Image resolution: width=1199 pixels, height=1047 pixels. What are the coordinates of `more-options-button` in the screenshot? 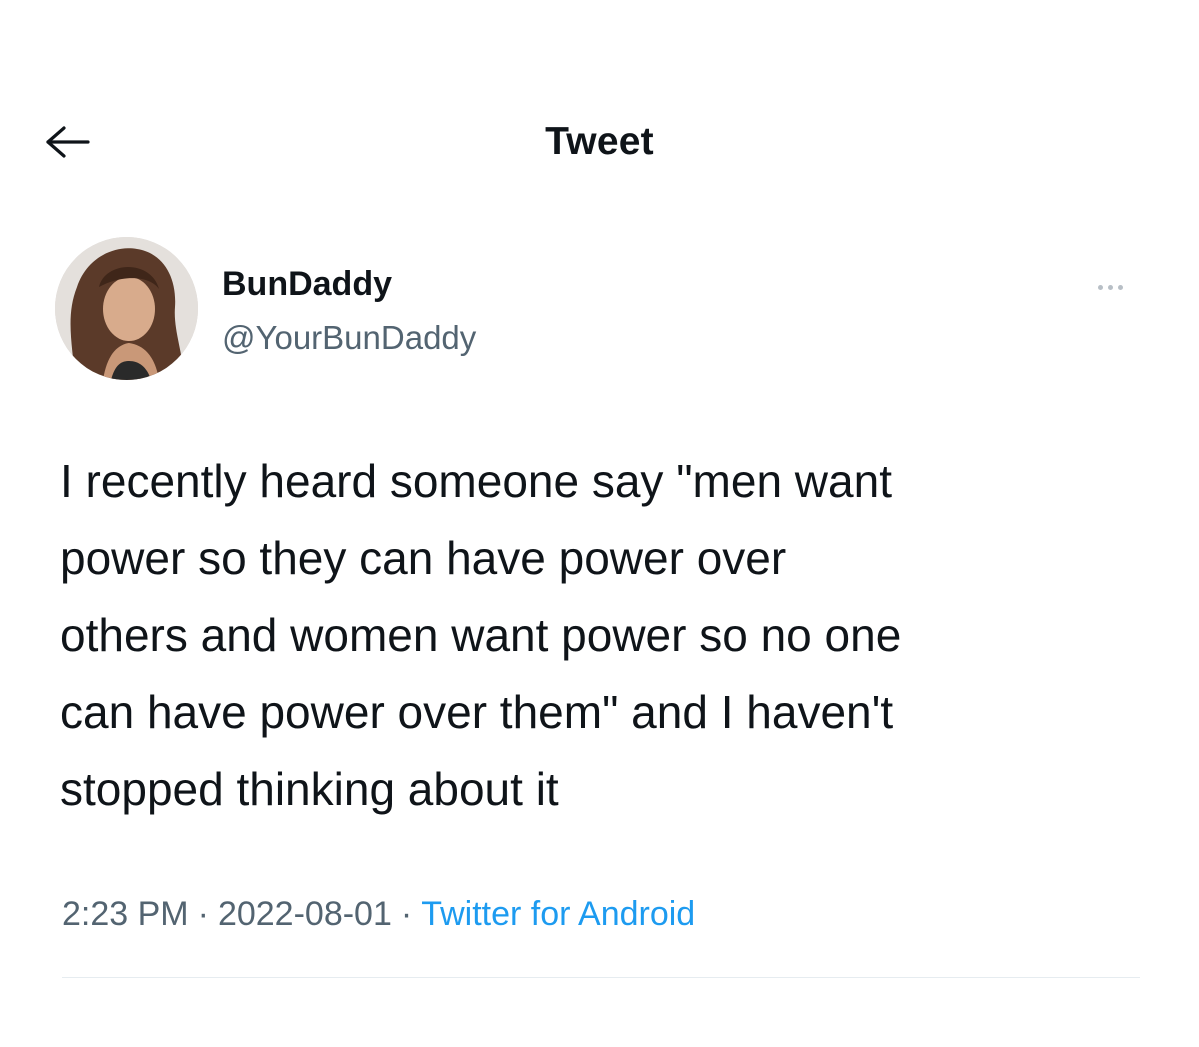 It's located at (1110, 287).